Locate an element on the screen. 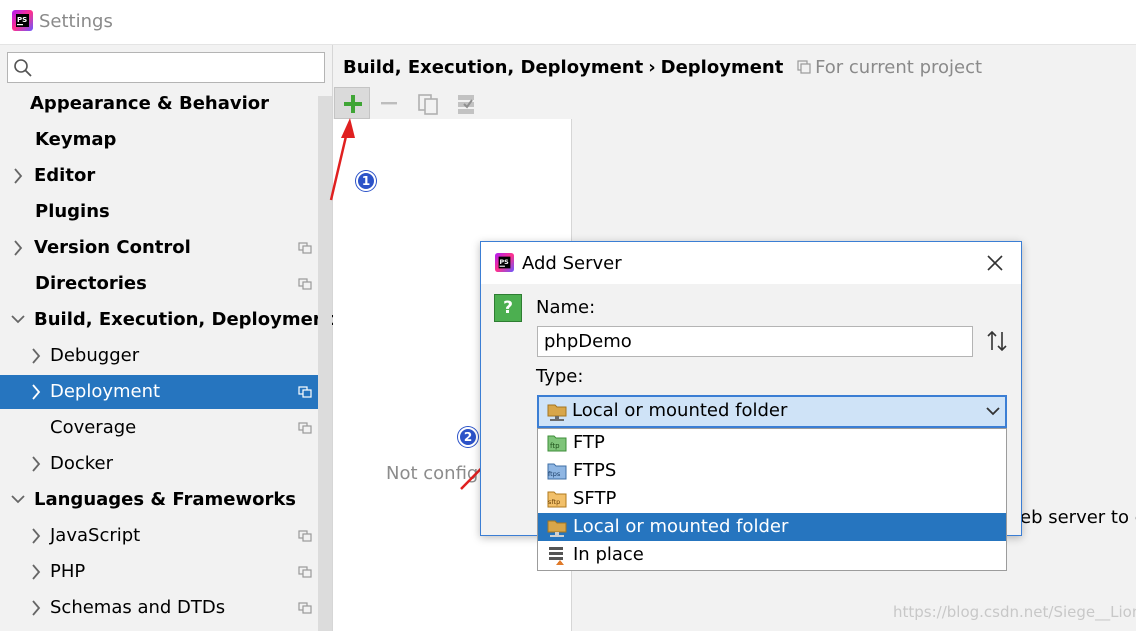 The height and width of the screenshot is (631, 1136). set-default-server-button is located at coordinates (465, 103).